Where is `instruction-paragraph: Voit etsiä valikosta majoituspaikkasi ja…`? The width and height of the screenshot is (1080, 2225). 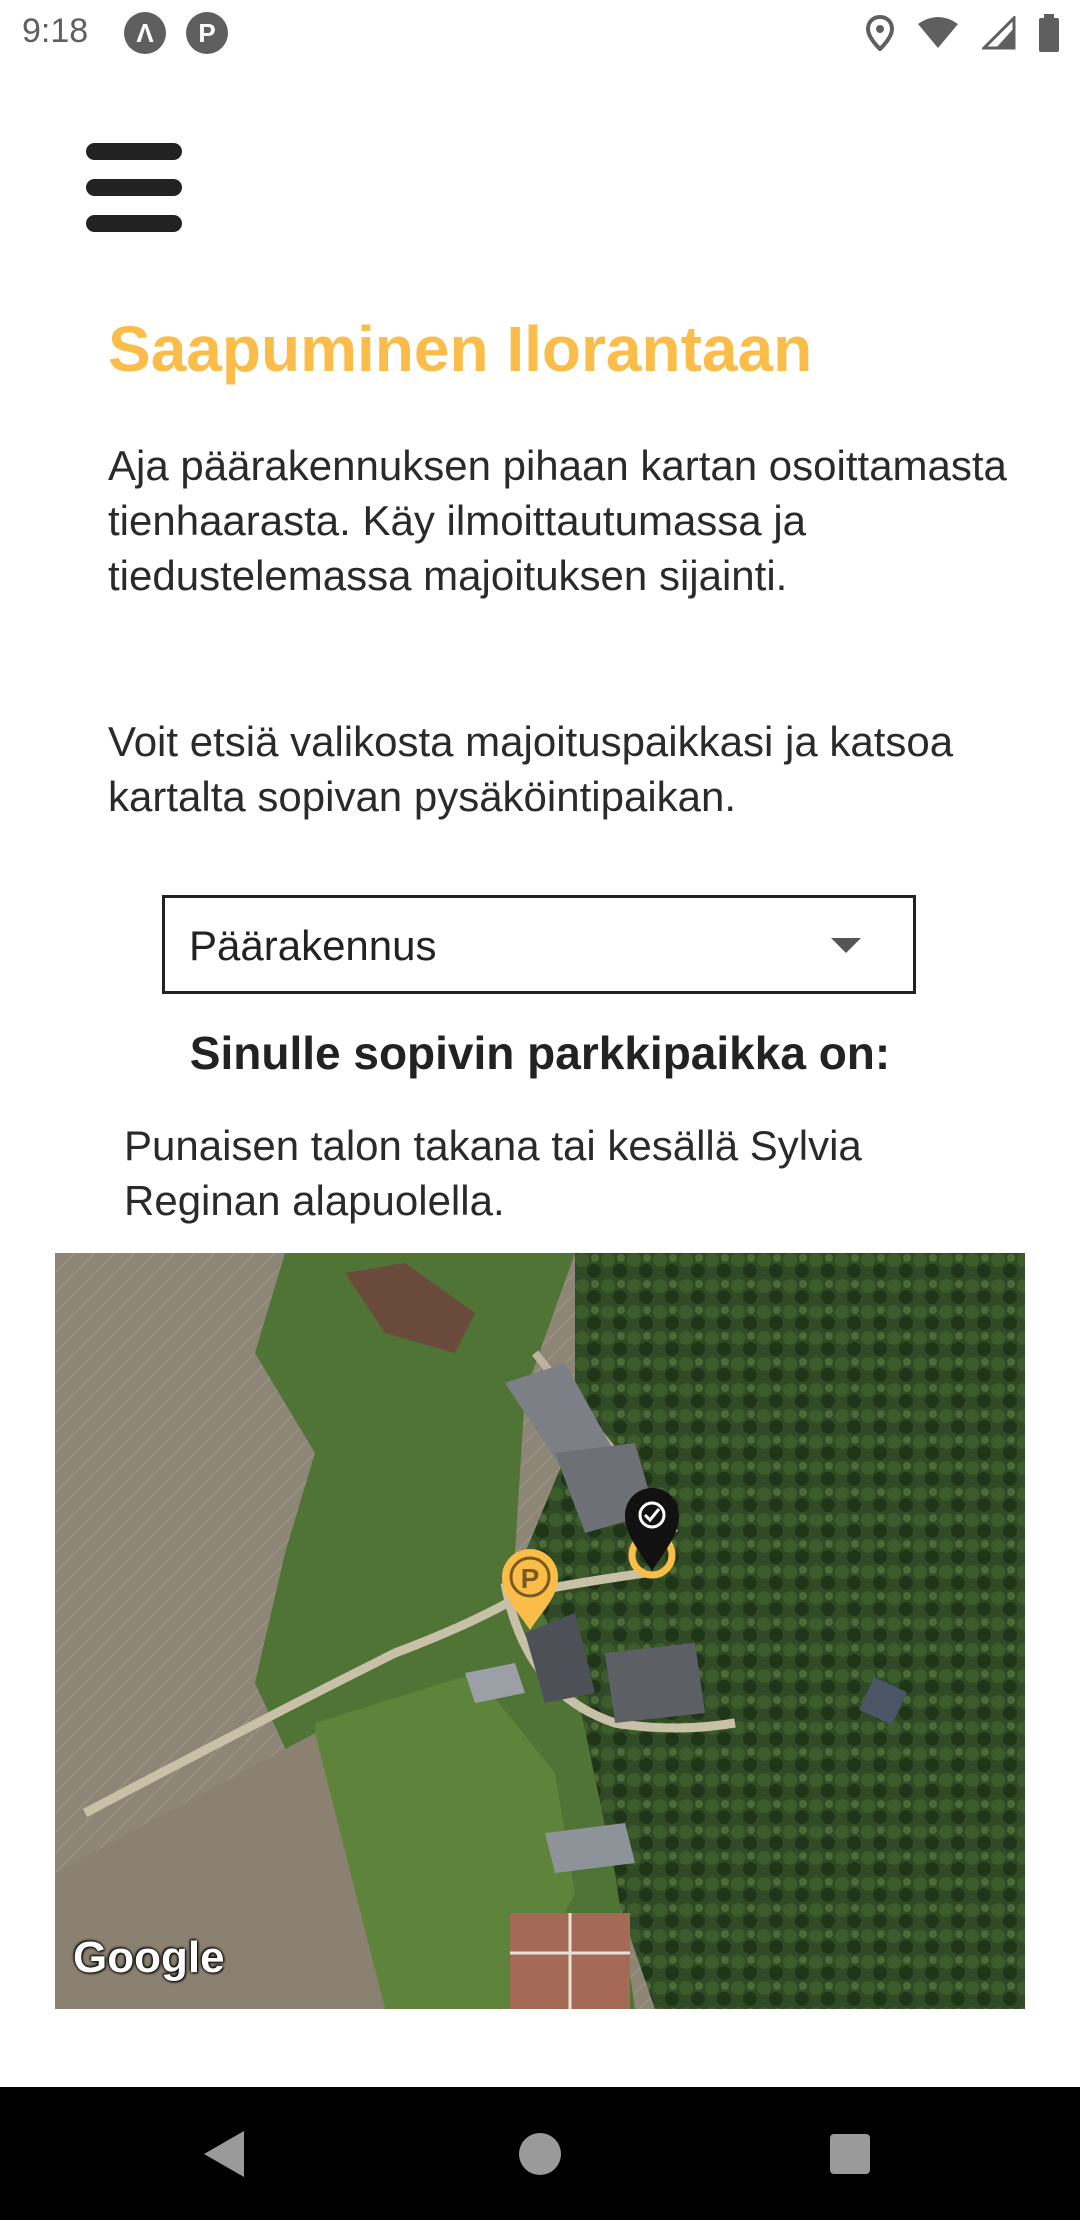
instruction-paragraph: Voit etsiä valikosta majoituspaikkasi ja… is located at coordinates (531, 769).